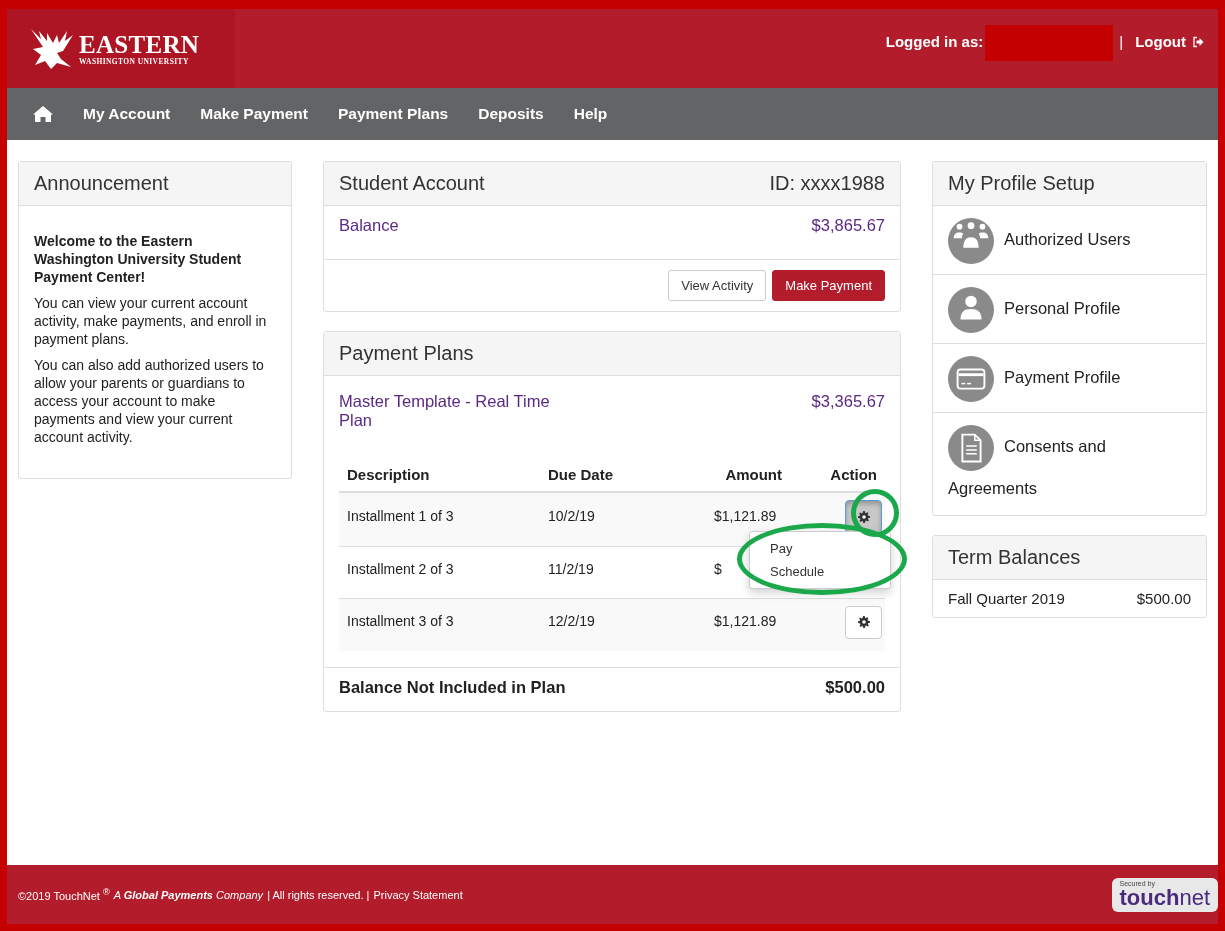 This screenshot has width=1225, height=931. What do you see at coordinates (1069, 463) in the screenshot?
I see `profile-setup-link: Consents and Agreements` at bounding box center [1069, 463].